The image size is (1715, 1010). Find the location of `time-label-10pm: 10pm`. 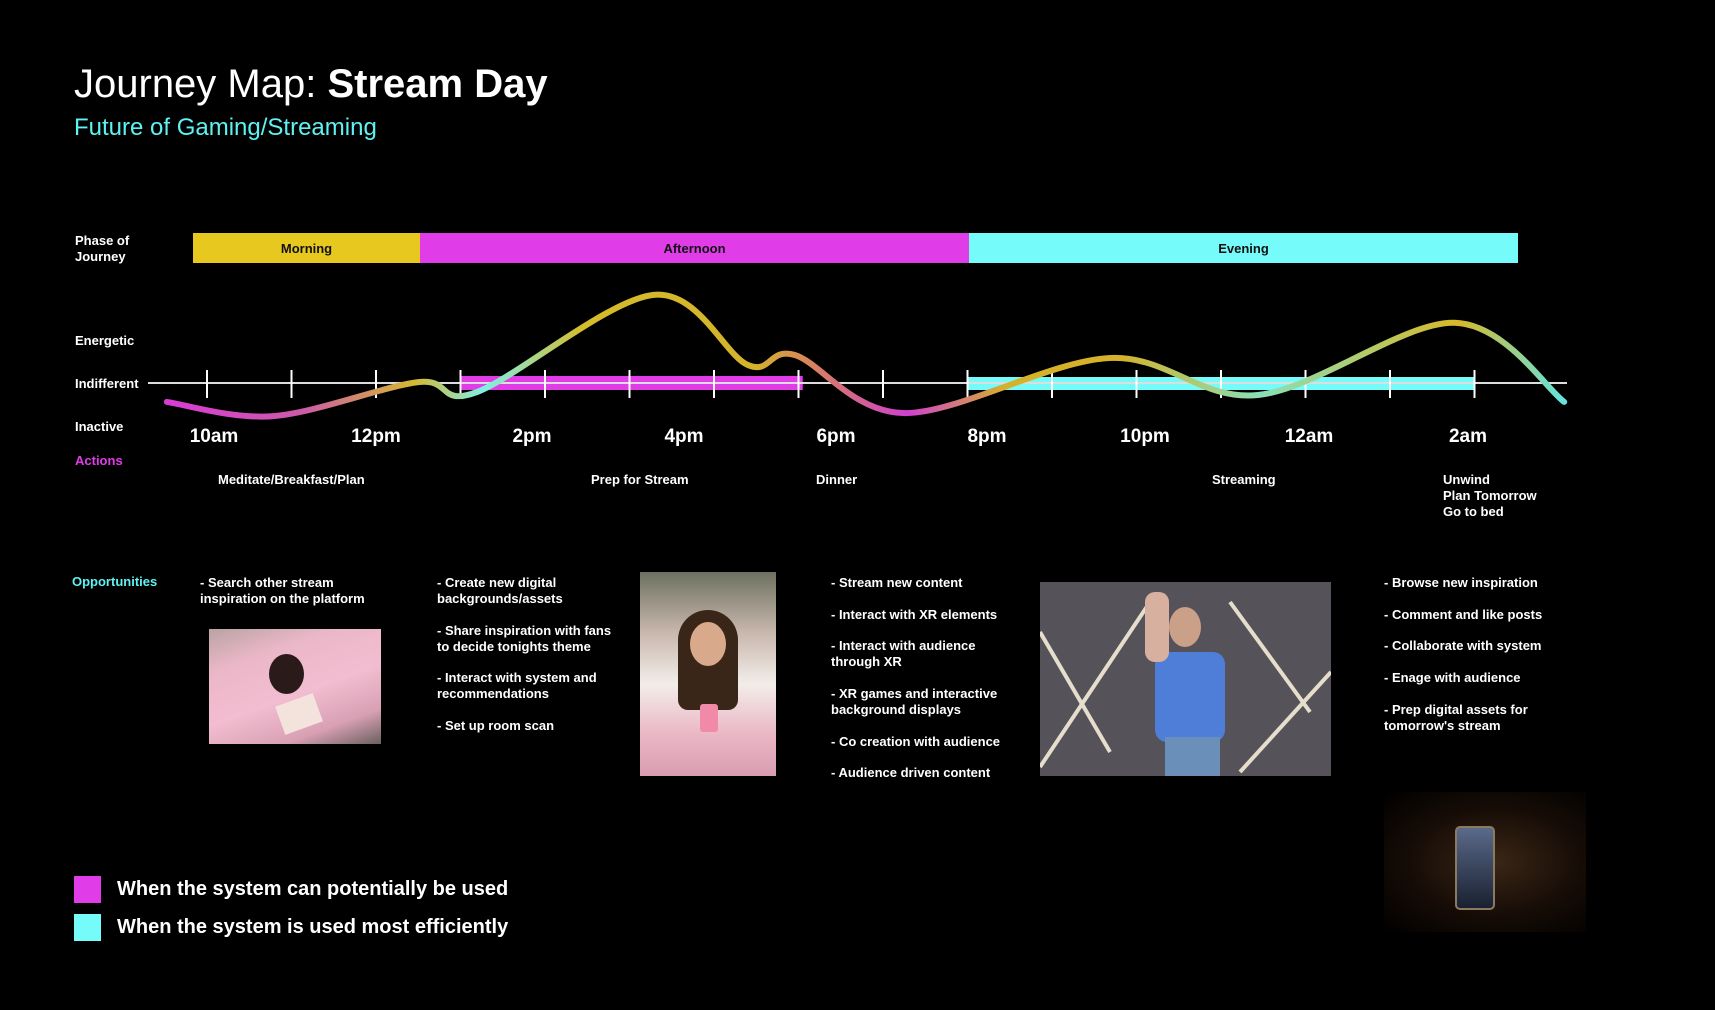

time-label-10pm: 10pm is located at coordinates (1145, 436).